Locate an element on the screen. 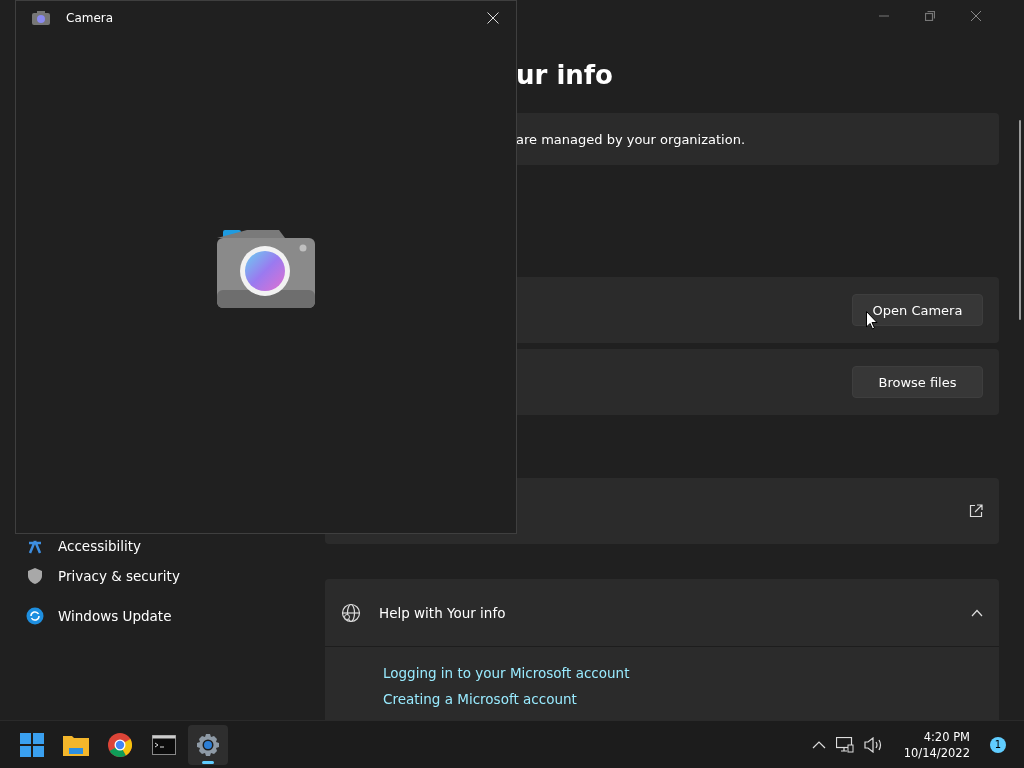  notification-badge: 1 is located at coordinates (998, 744).